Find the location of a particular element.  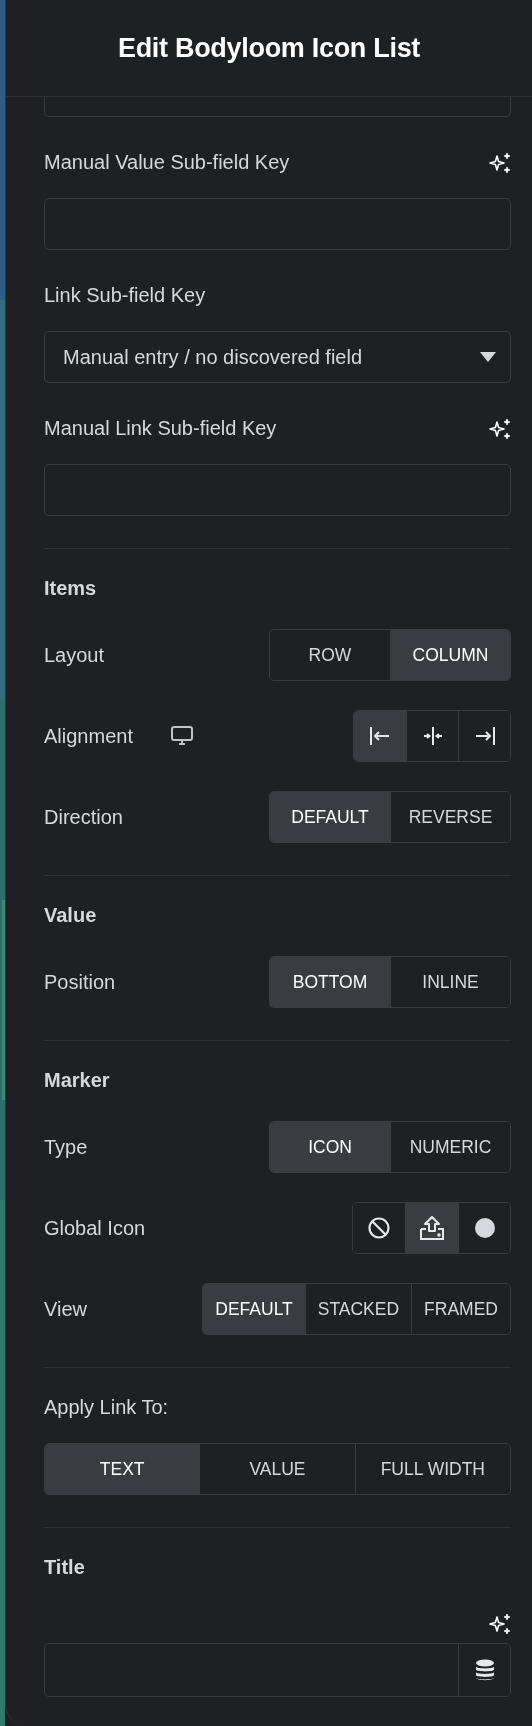

select-field: Manual entry / no discovered field is located at coordinates (277, 357).